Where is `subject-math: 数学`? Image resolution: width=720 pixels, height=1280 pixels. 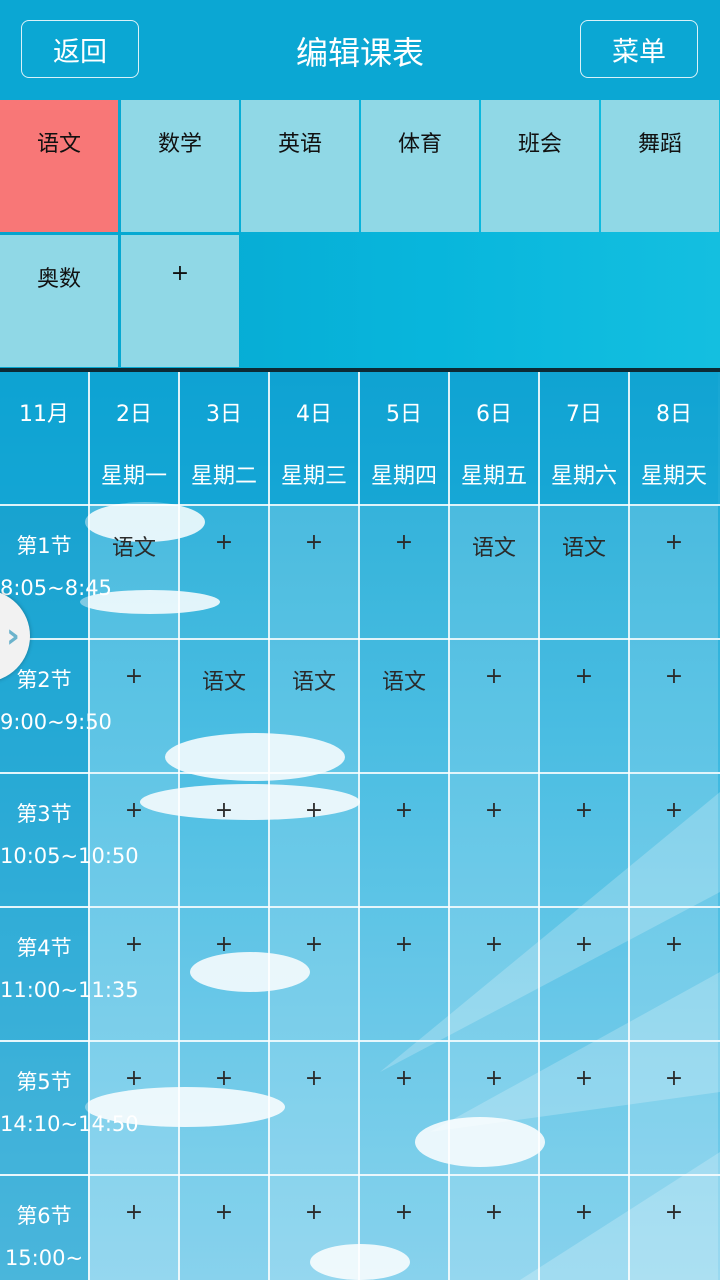
subject-math: 数学 is located at coordinates (180, 166).